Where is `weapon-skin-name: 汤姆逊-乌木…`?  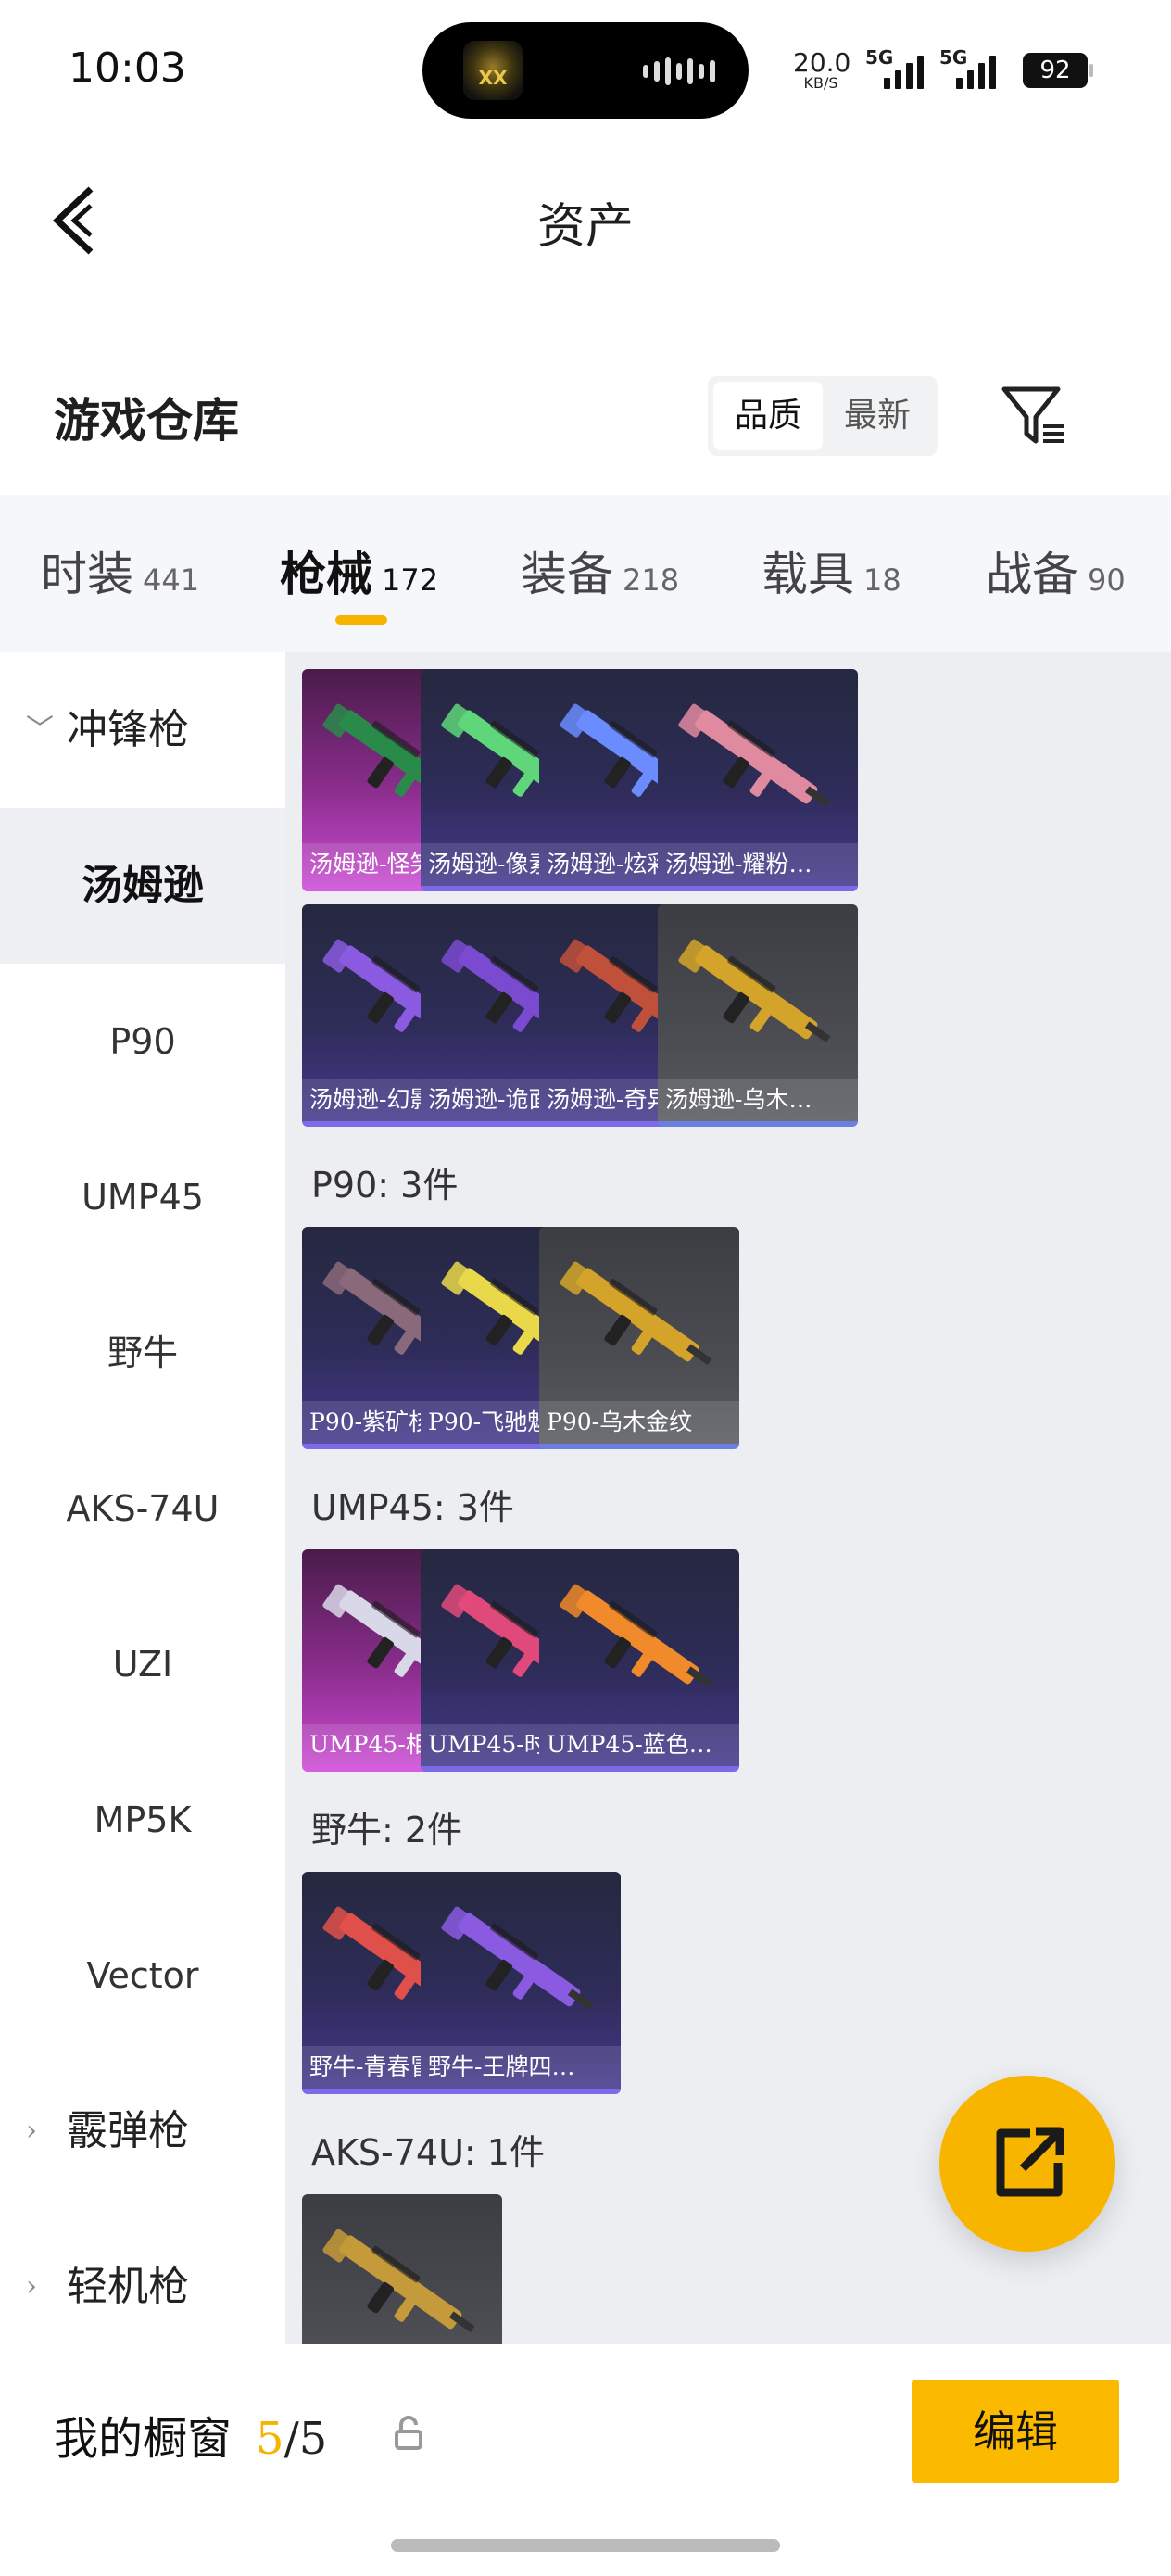
weapon-skin-name: 汤姆逊-乌木… is located at coordinates (758, 1100).